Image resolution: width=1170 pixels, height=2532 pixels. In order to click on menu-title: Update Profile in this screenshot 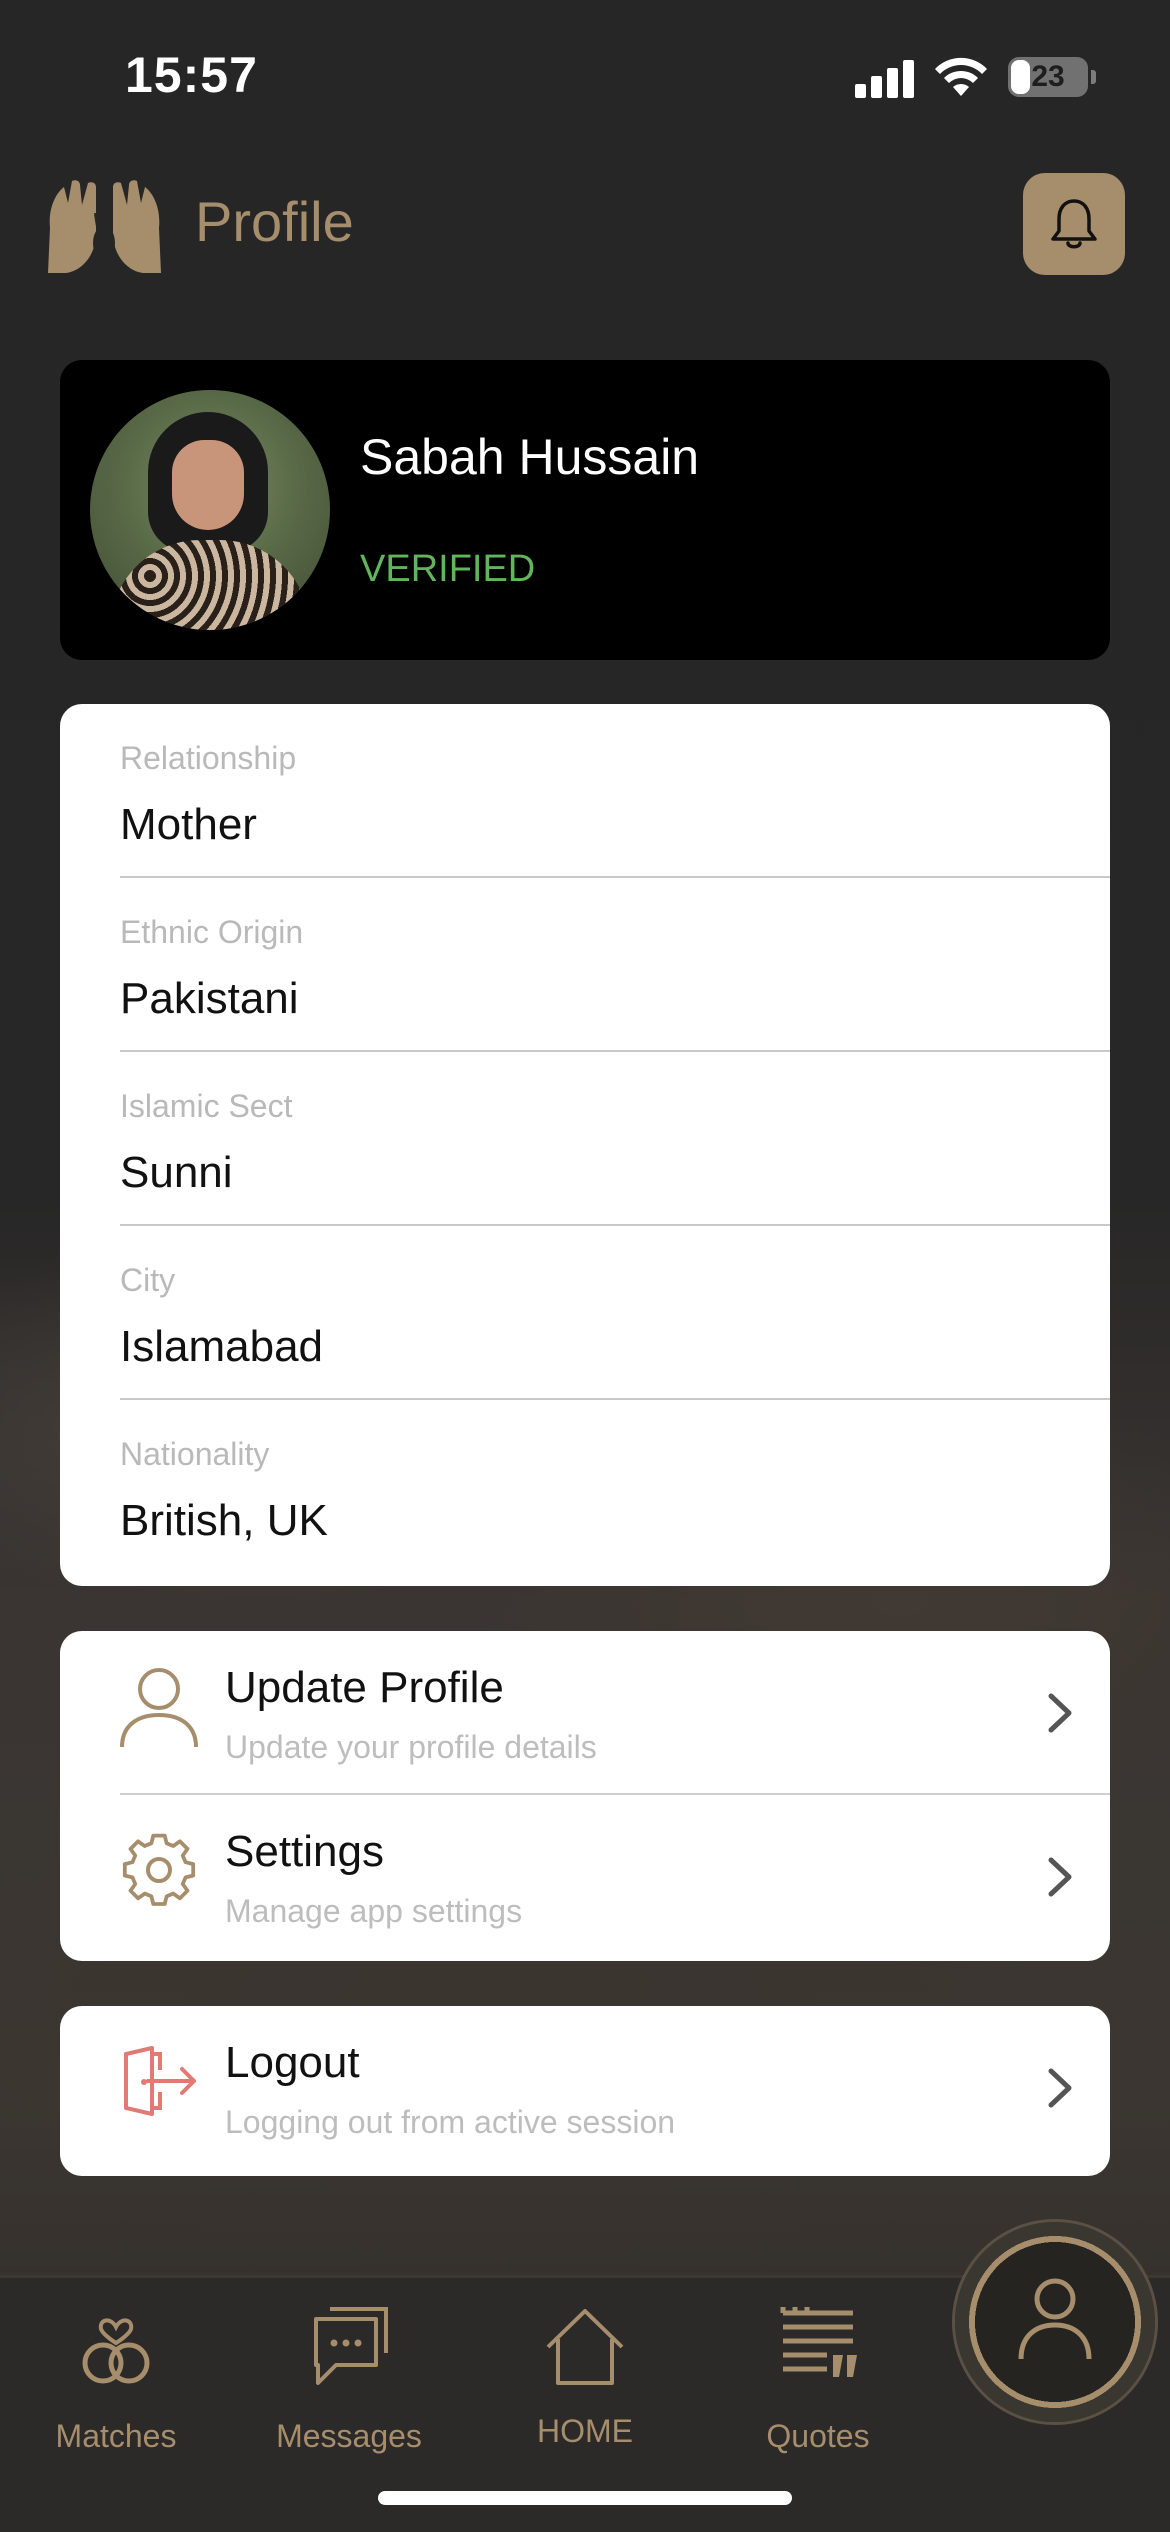, I will do `click(364, 1687)`.